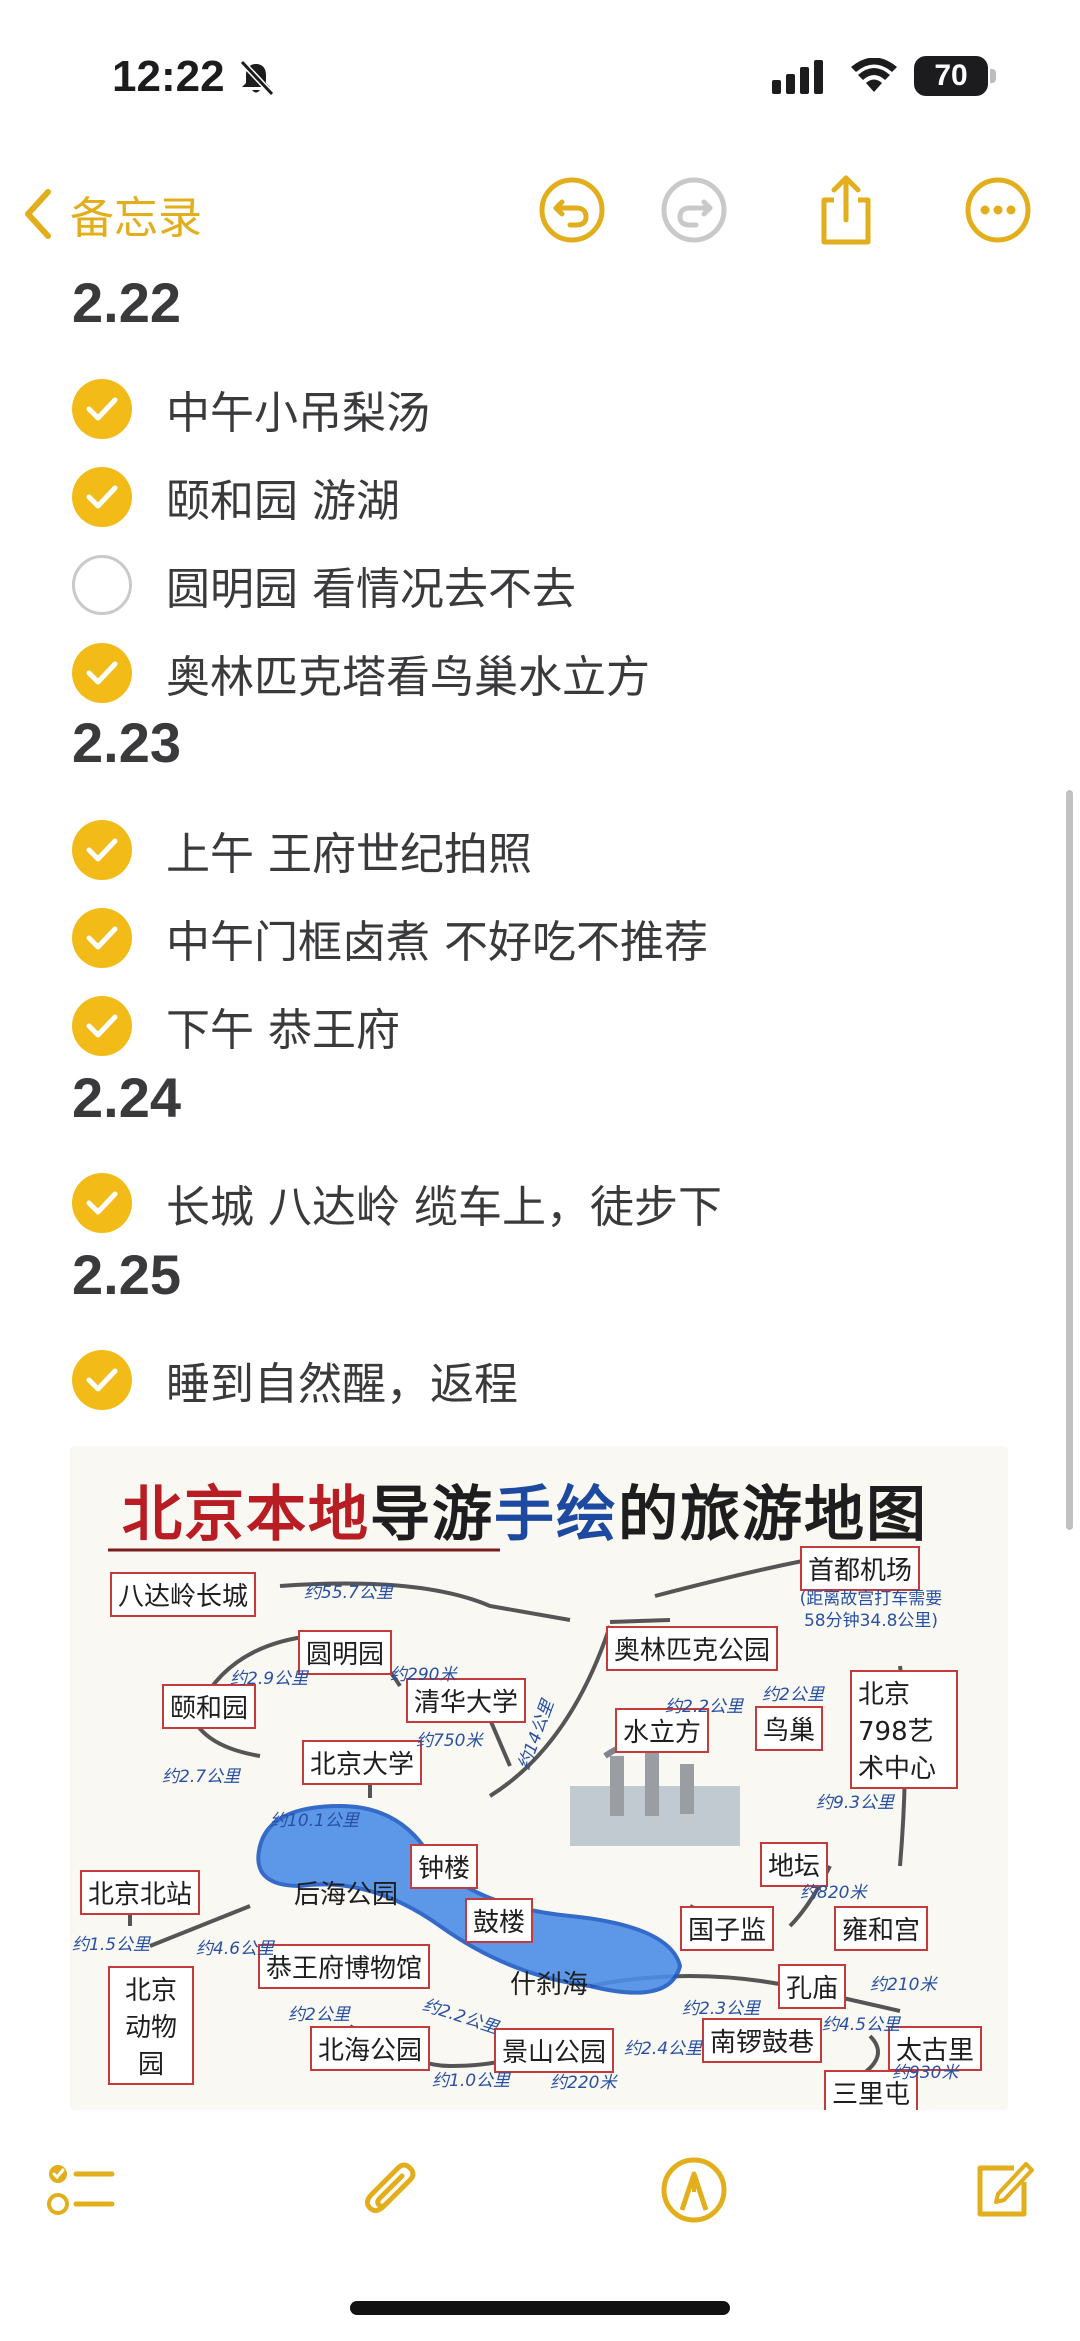  Describe the element at coordinates (257, 78) in the screenshot. I see `silent-bell-icon` at that location.